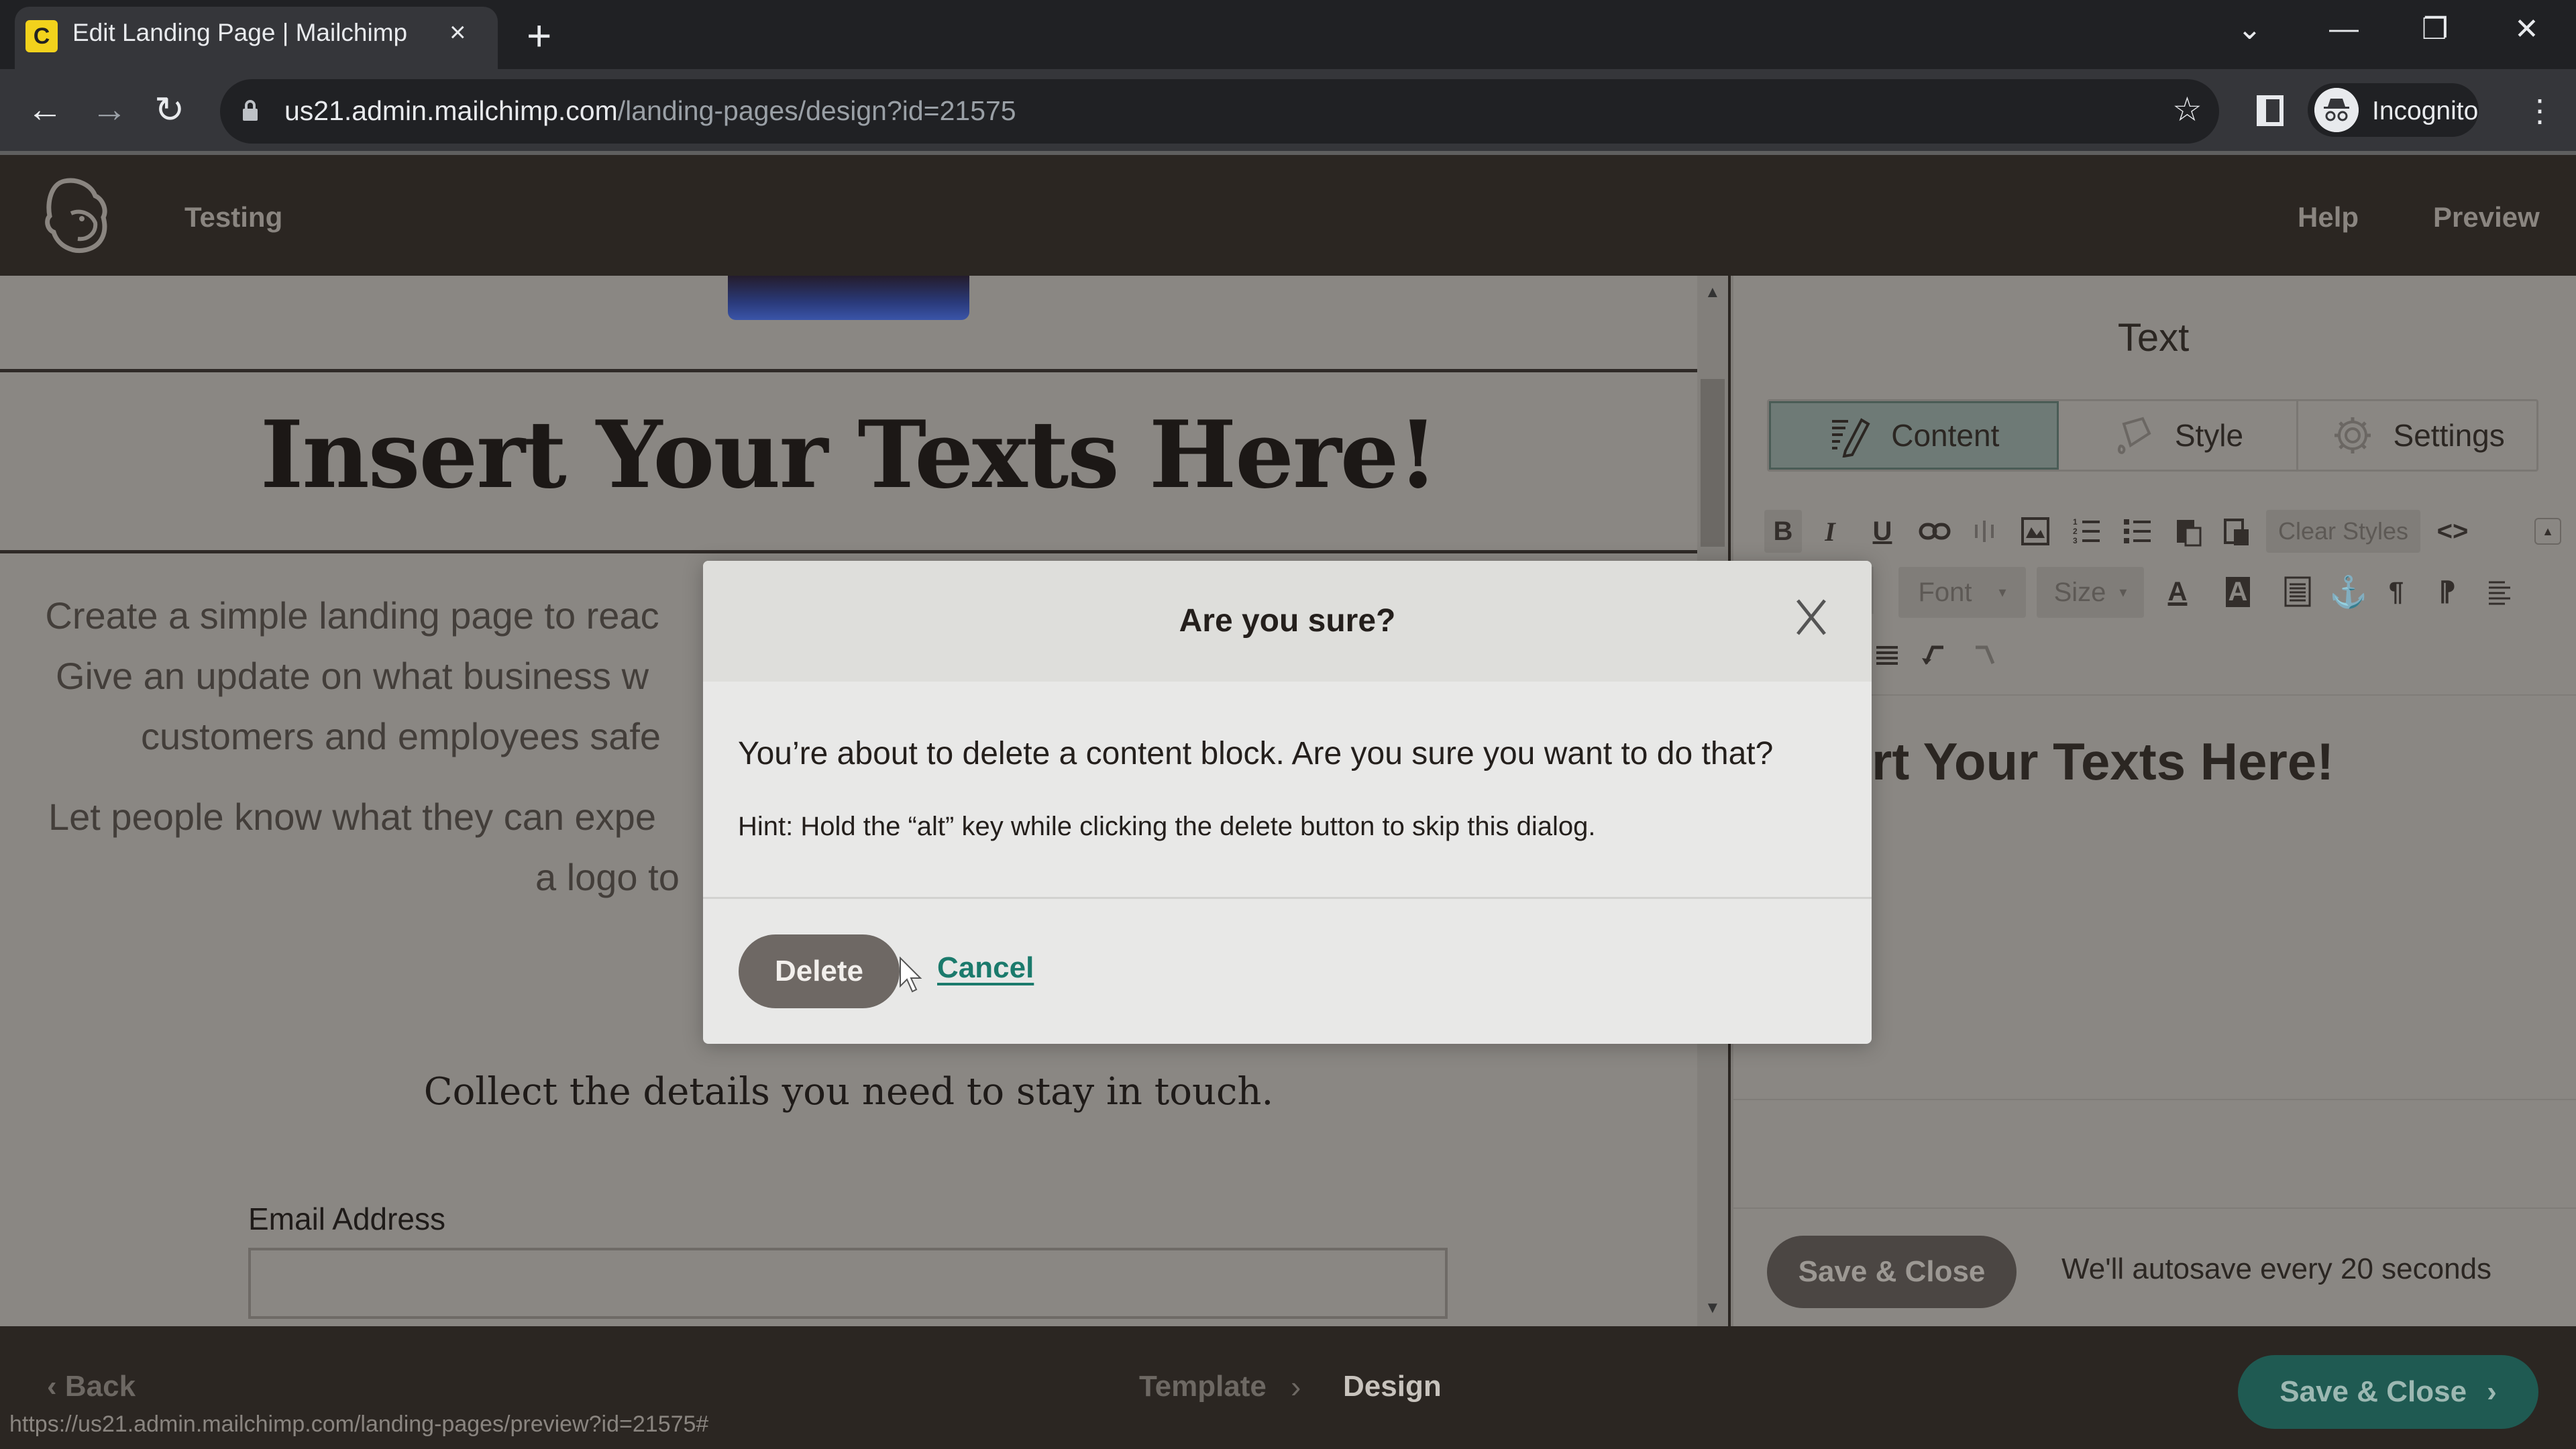  What do you see at coordinates (2035, 531) in the screenshot?
I see `image-icon` at bounding box center [2035, 531].